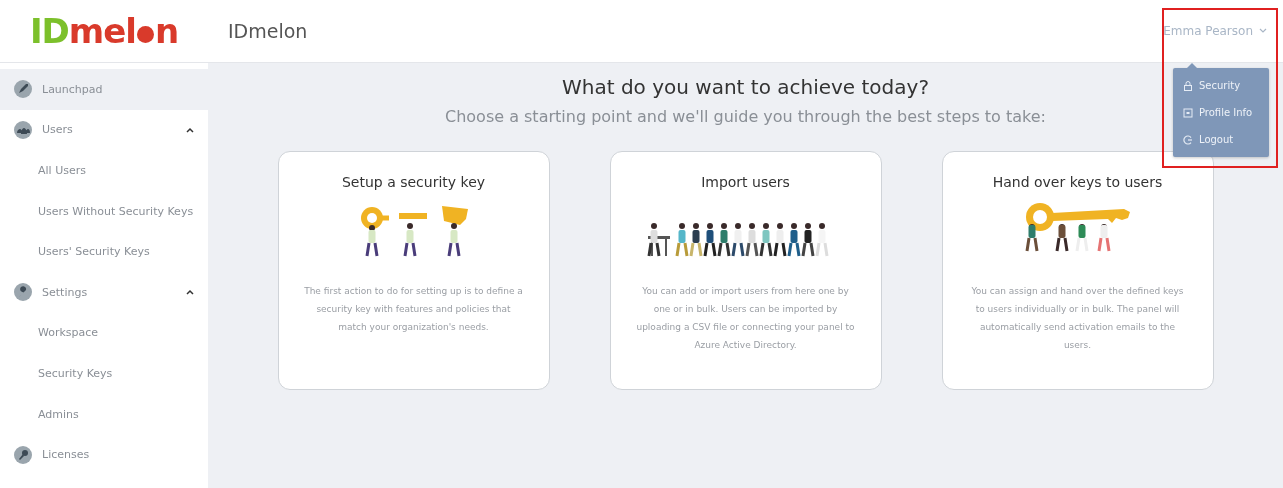  I want to click on option-card: Setup a security key The first action to do for setting up is to define a security key with features and policies that match your organization's needs., so click(413, 270).